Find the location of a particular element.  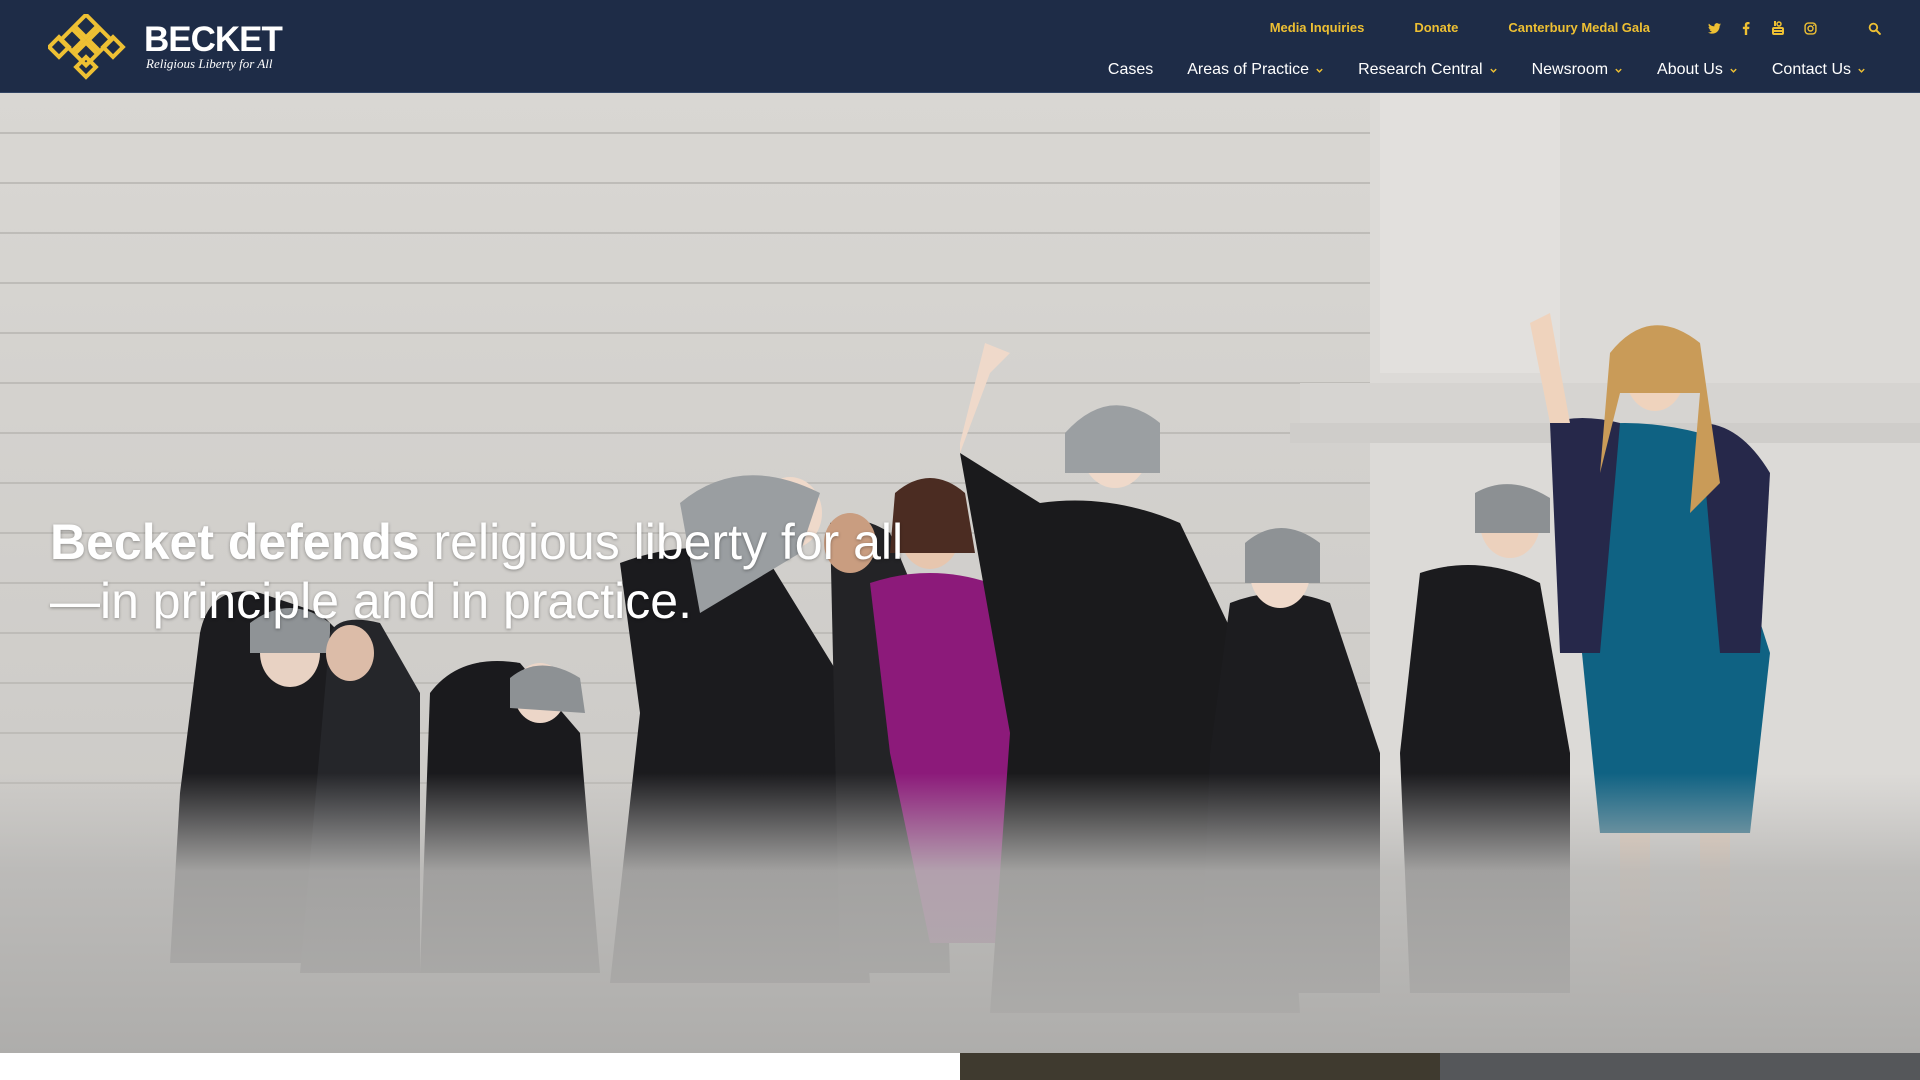

social-links is located at coordinates (1754, 28).